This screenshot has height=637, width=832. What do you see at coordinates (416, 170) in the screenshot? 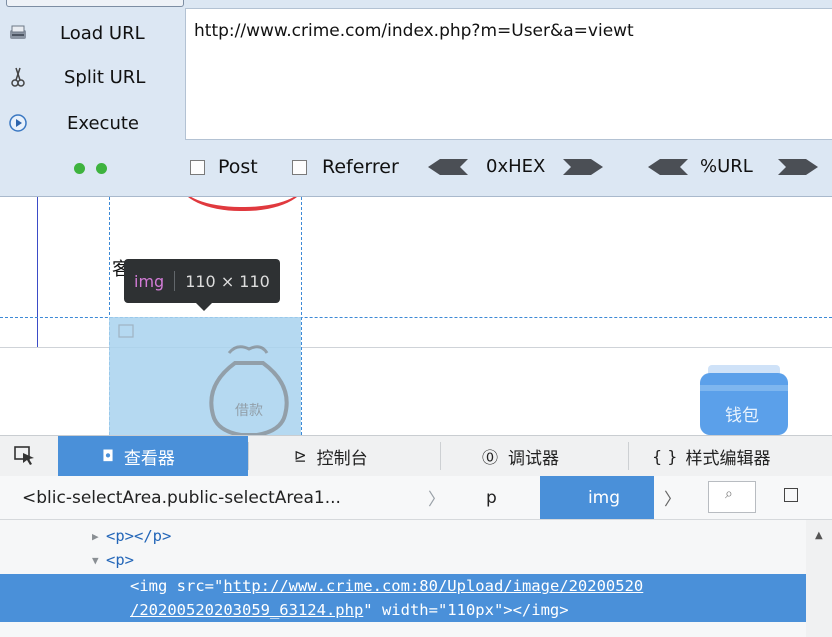
I see `hackbar-options-row: Post Referrer 0xHEX %URL` at bounding box center [416, 170].